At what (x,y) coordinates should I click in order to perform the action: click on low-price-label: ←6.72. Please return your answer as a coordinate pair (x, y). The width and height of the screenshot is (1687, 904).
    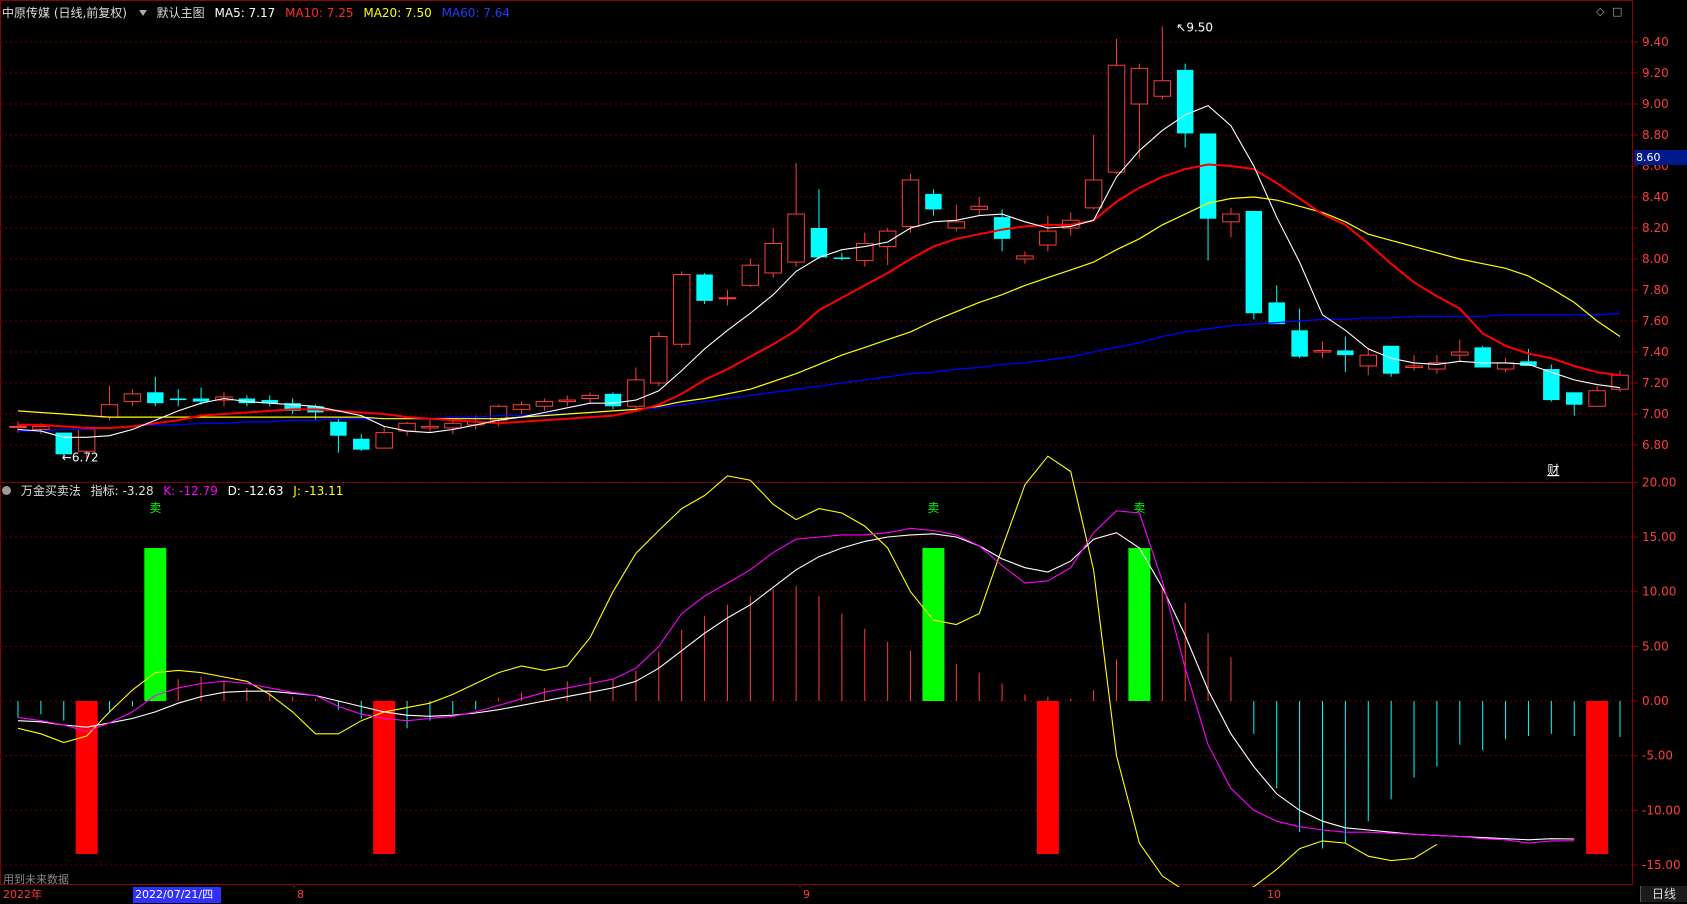
    Looking at the image, I should click on (80, 457).